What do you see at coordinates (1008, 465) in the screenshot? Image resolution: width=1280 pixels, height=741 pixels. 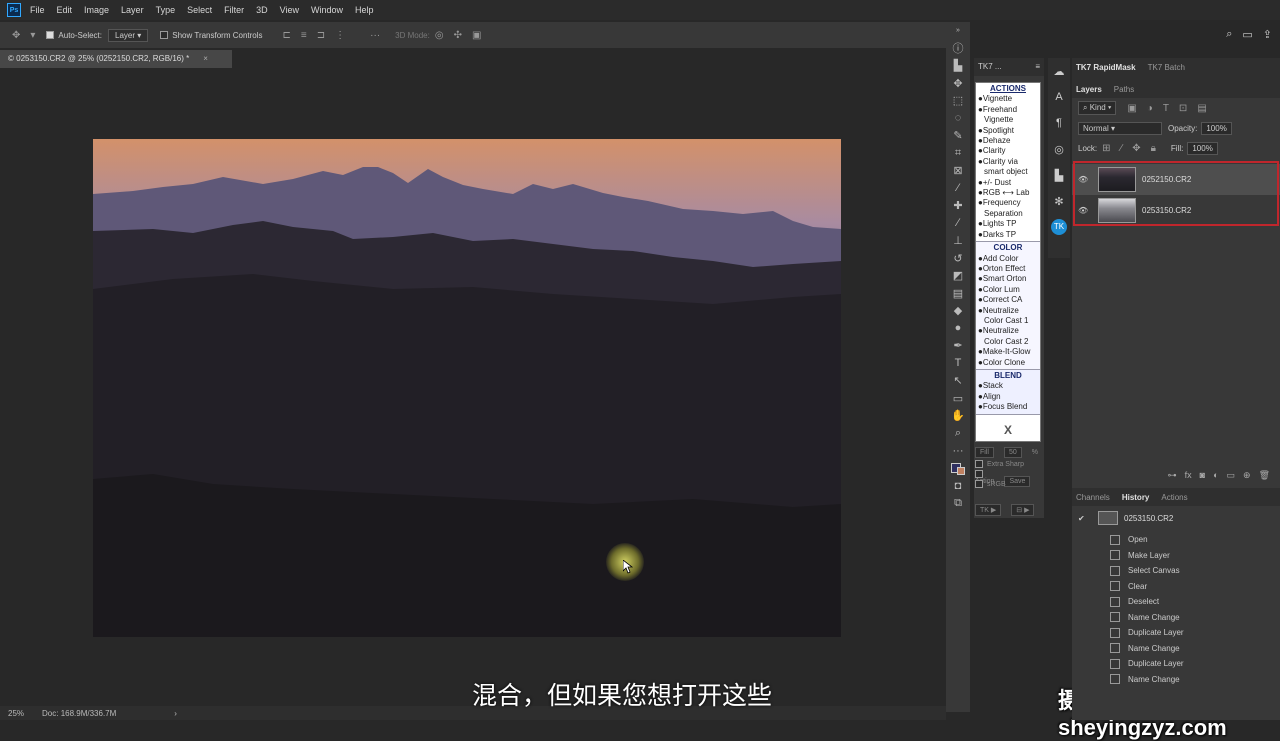 I see `extra-sharp-checkbox: Extra Sharp` at bounding box center [1008, 465].